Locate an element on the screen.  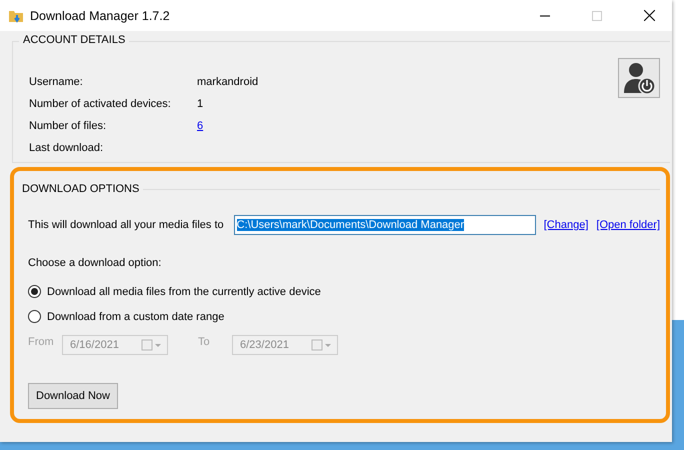
window-title: Download Manager 1.7.2 is located at coordinates (100, 15).